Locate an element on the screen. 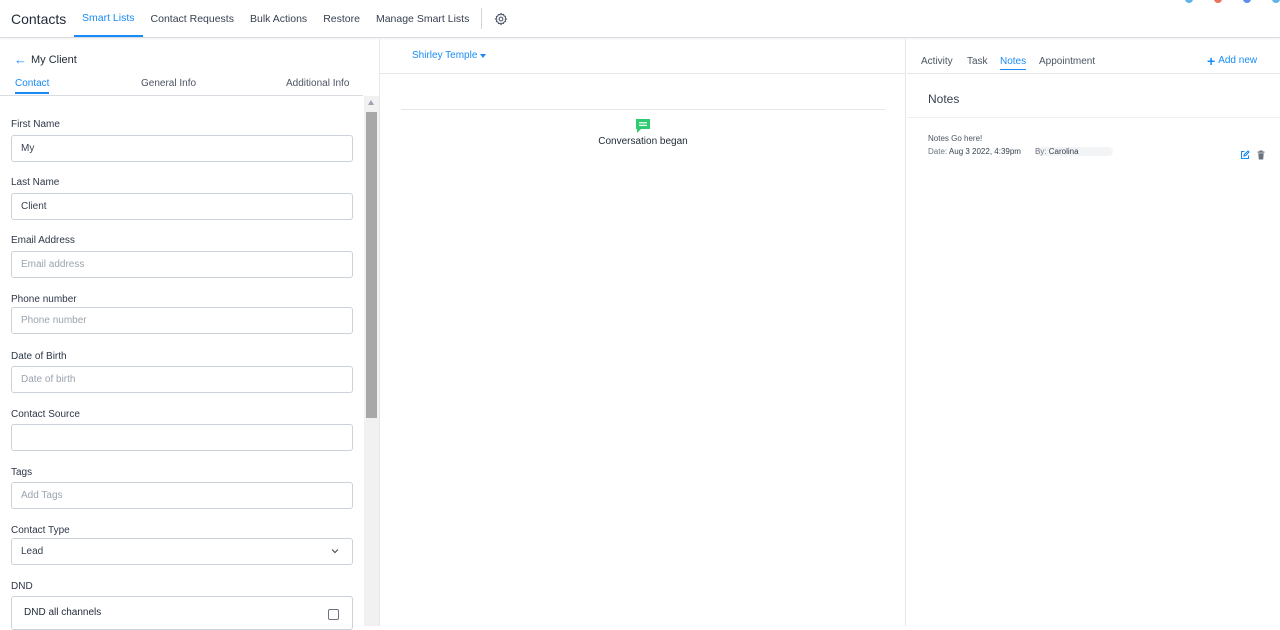  tab-general-info: General Info is located at coordinates (168, 83).